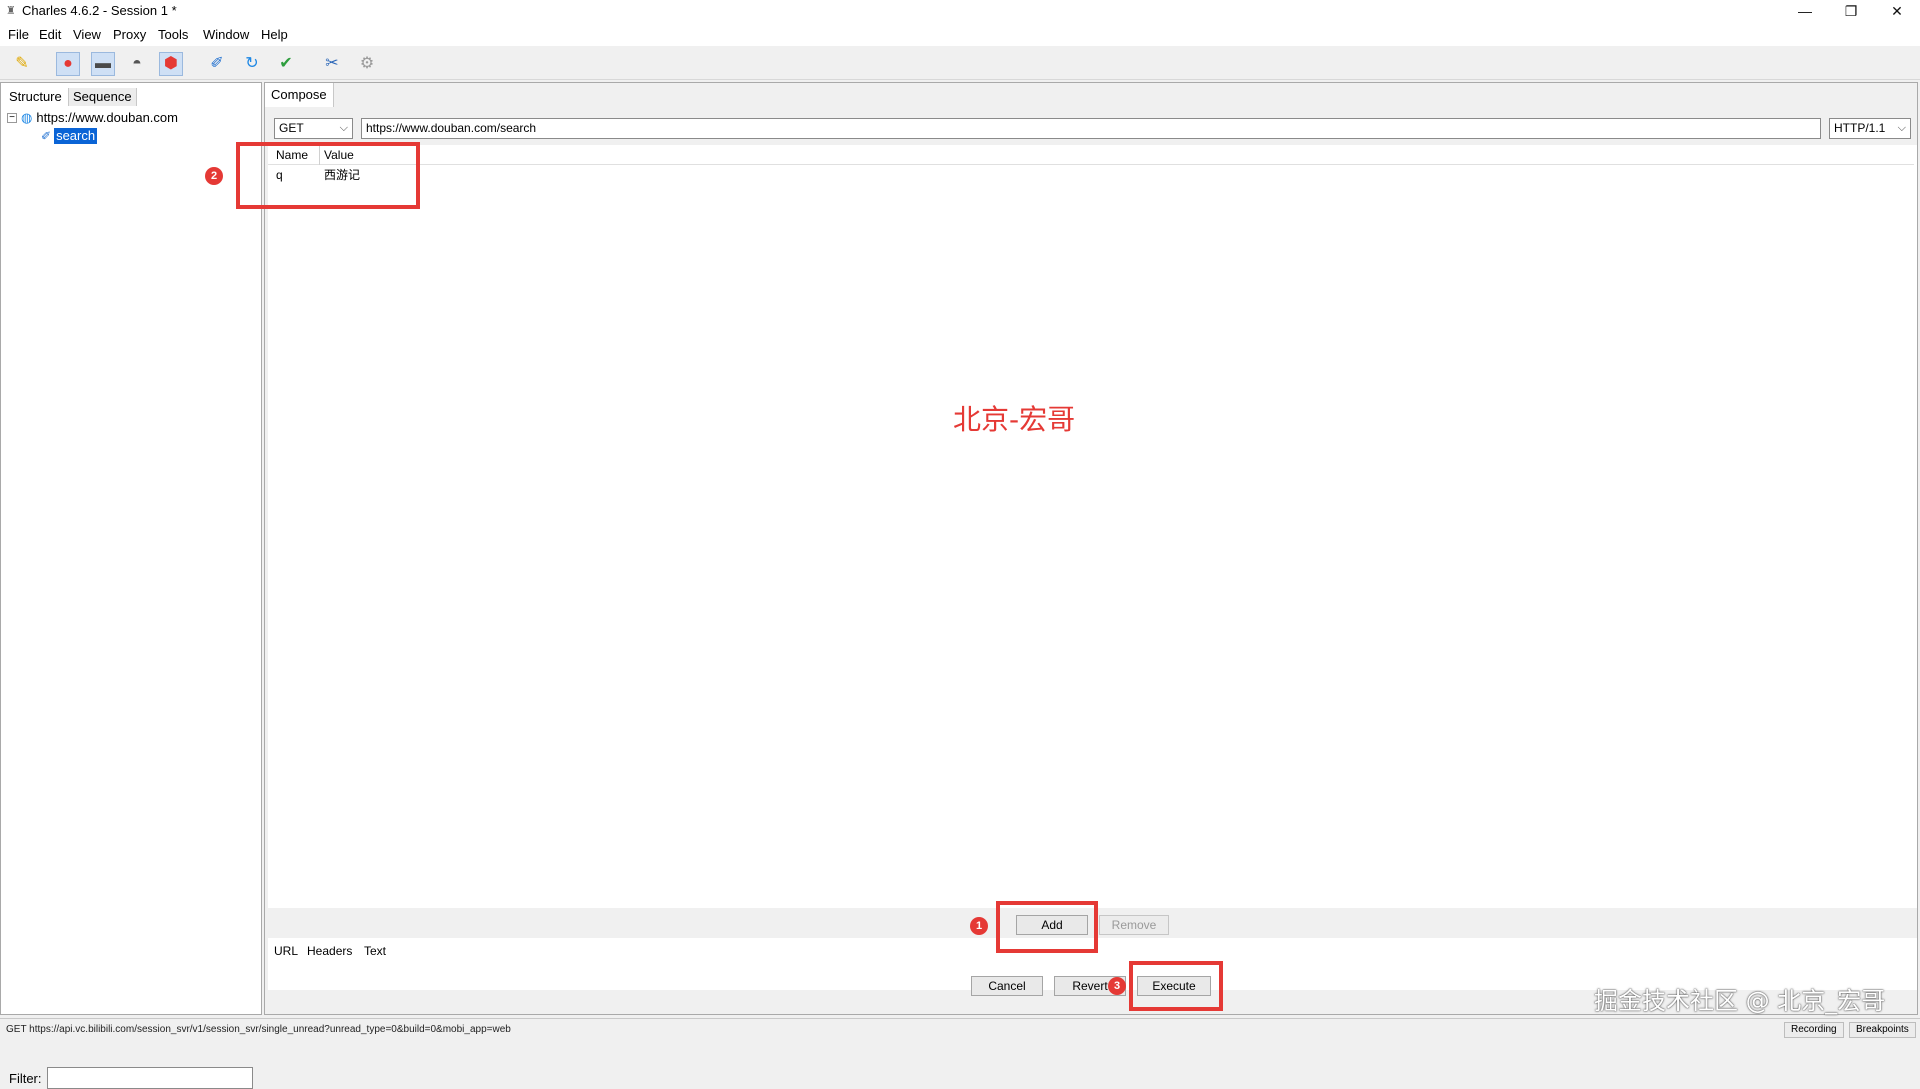 The image size is (1920, 1089). I want to click on tab-compose: Compose, so click(299, 95).